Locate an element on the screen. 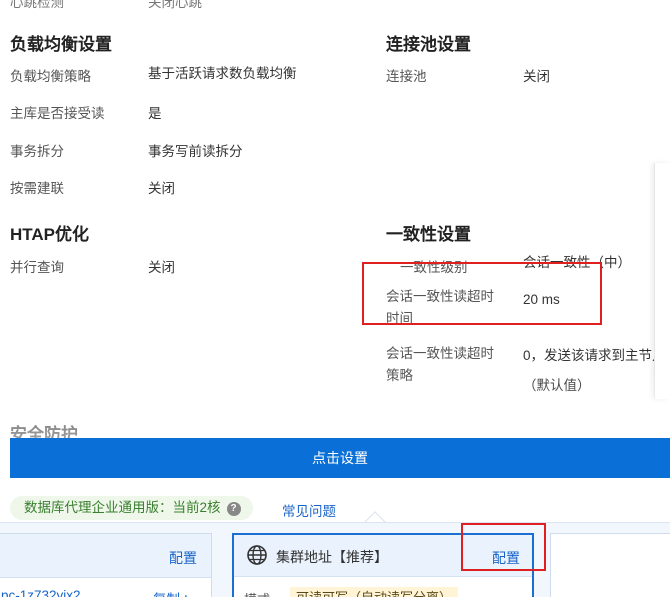 This screenshot has width=670, height=597. read-timeout-policy-label: 会话一致性读超时策略 is located at coordinates (440, 364).